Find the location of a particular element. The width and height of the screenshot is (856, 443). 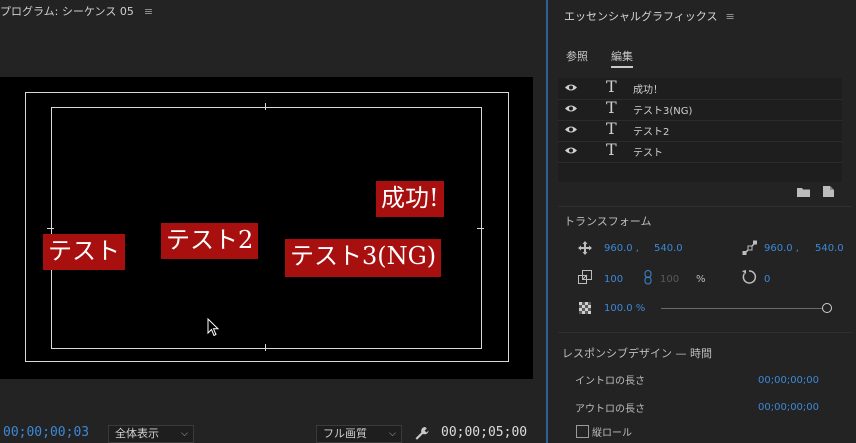

tab-browse: 参照 is located at coordinates (577, 56).